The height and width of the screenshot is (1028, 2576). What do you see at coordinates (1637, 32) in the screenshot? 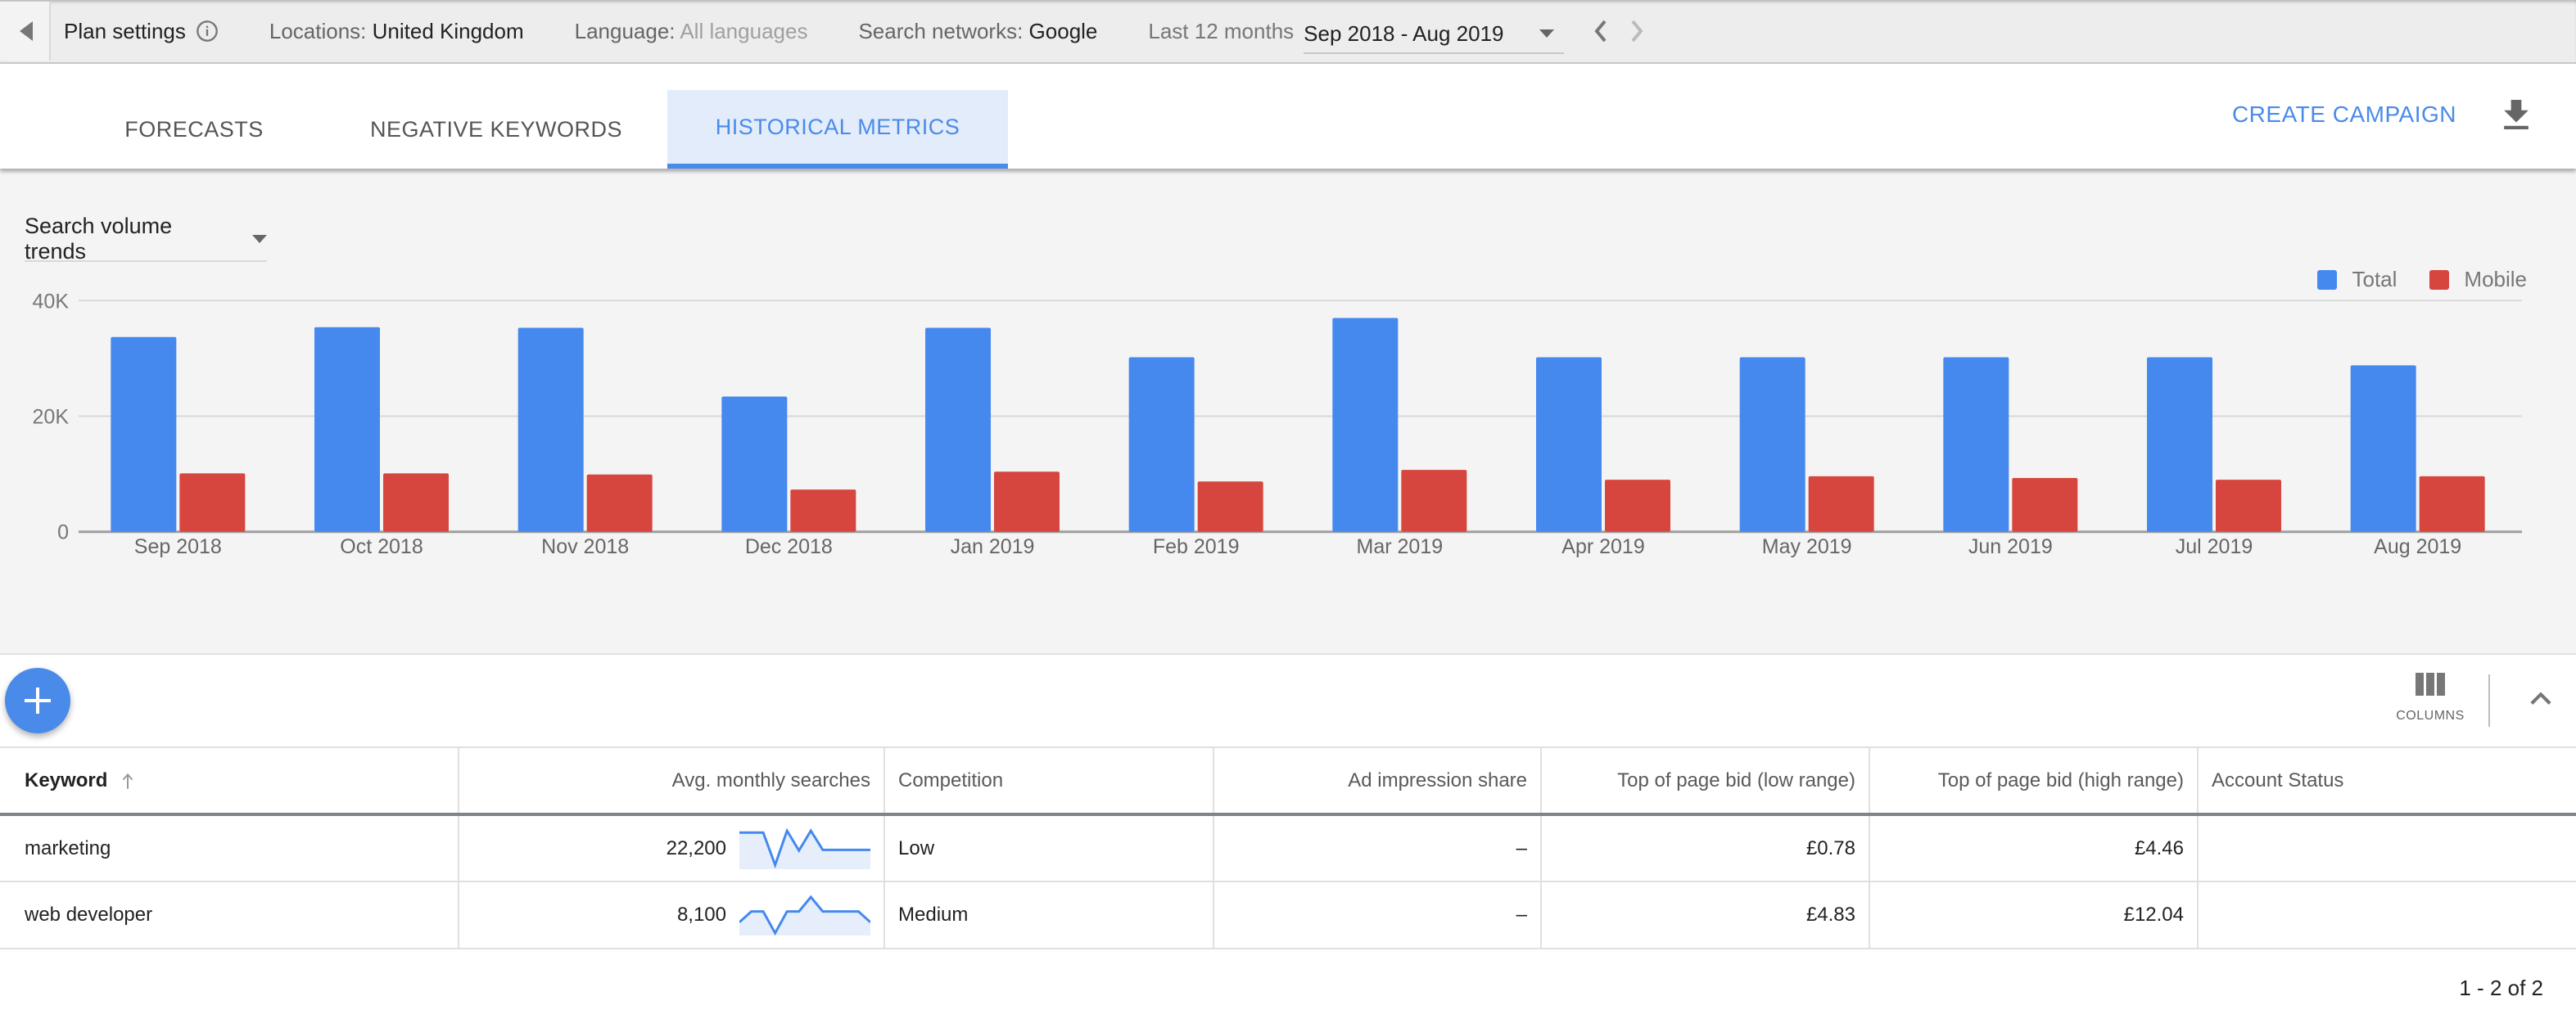
I see `chevron-right-icon` at bounding box center [1637, 32].